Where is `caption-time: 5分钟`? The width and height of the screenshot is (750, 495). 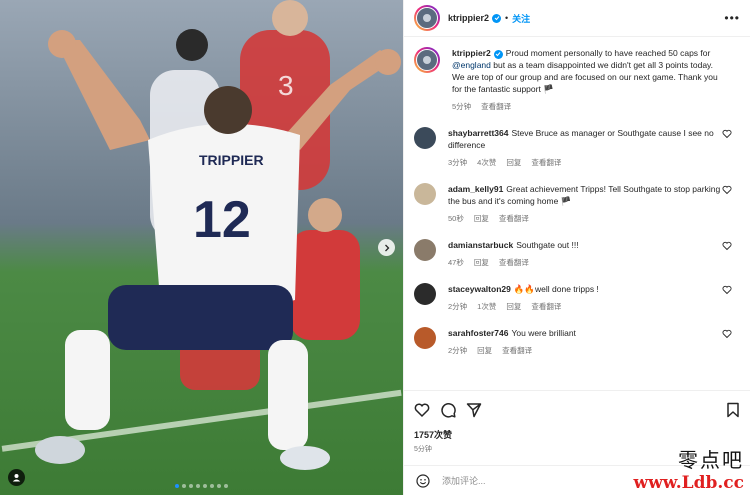 caption-time: 5分钟 is located at coordinates (462, 106).